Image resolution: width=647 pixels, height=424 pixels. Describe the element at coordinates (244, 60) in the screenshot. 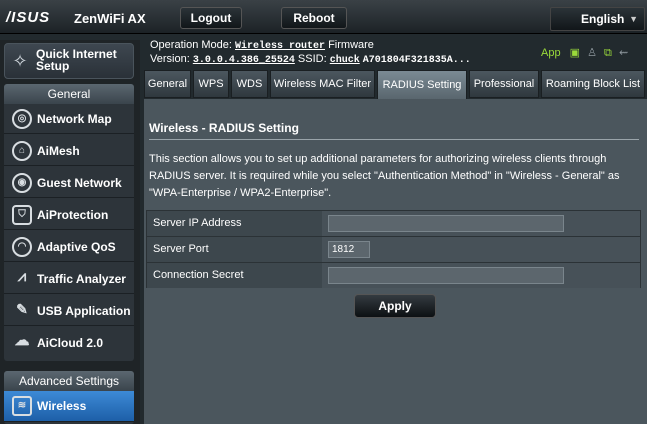

I see `firmware-version-link: 3.0.0.4.386_25524` at that location.